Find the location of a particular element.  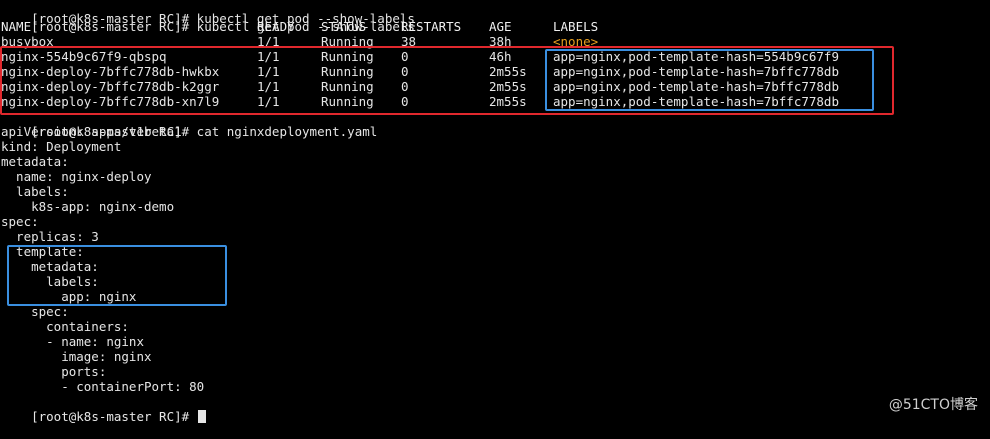

yaml-line: k8s-app: nginx-demo is located at coordinates (88, 206).